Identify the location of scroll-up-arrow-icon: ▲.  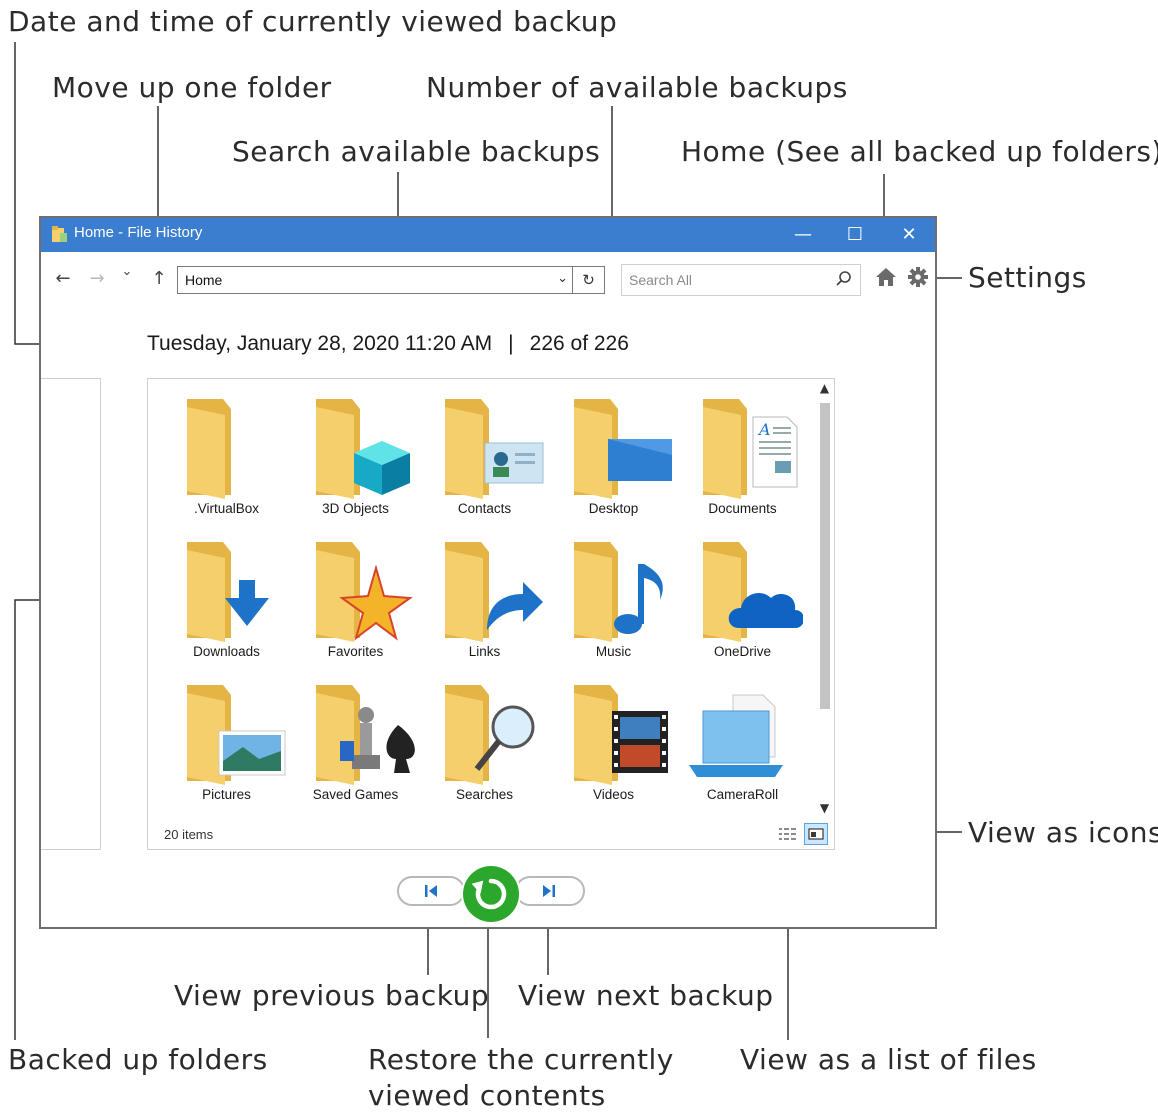
(824, 388).